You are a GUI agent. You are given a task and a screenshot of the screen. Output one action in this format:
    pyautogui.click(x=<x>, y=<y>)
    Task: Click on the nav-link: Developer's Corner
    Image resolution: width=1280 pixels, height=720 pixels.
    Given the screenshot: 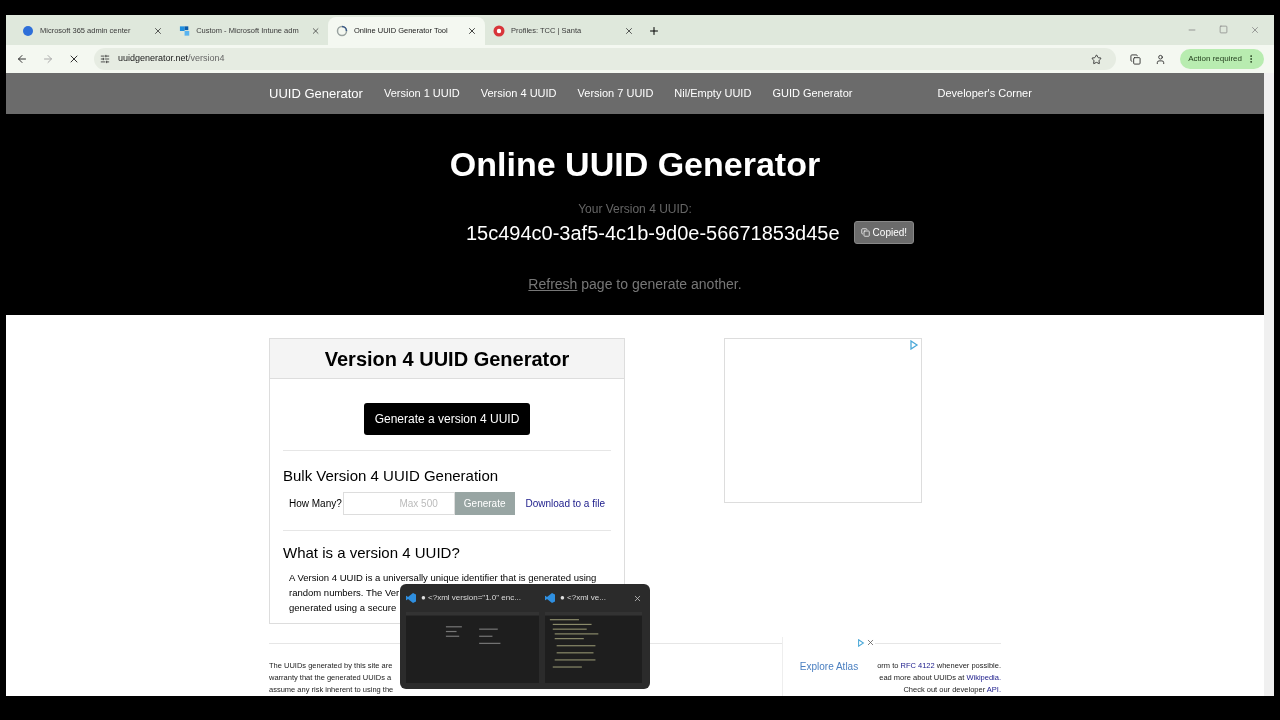 What is the action you would take?
    pyautogui.click(x=984, y=93)
    